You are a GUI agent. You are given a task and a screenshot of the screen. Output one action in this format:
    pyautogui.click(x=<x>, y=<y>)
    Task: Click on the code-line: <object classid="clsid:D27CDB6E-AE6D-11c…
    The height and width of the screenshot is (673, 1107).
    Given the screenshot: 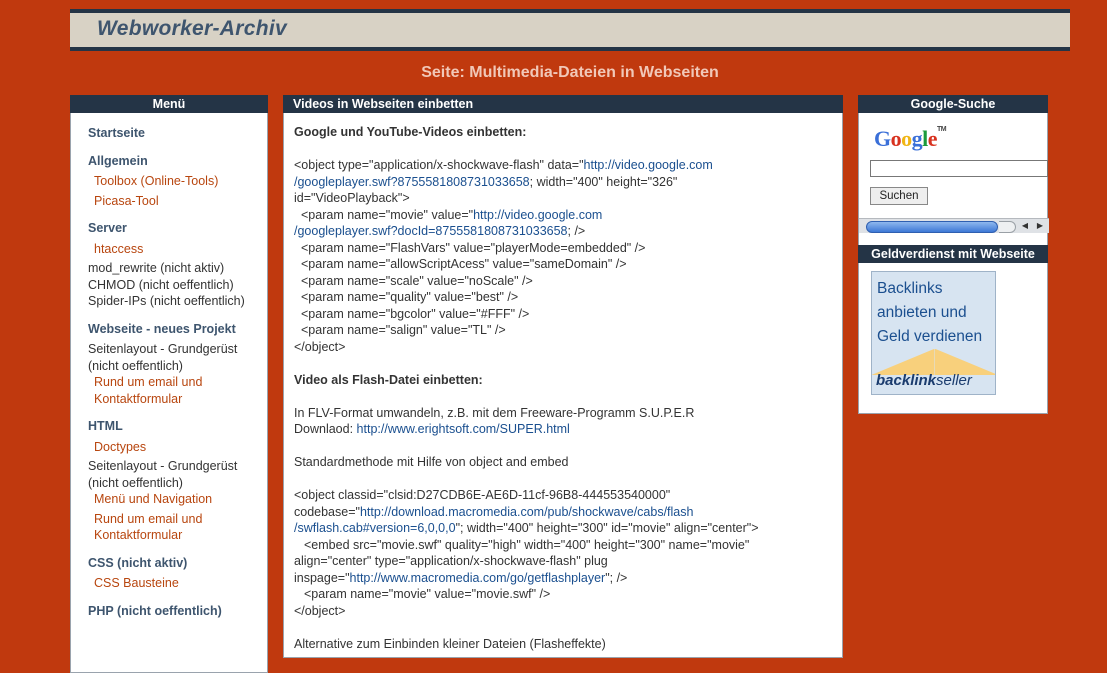 What is the action you would take?
    pyautogui.click(x=482, y=495)
    